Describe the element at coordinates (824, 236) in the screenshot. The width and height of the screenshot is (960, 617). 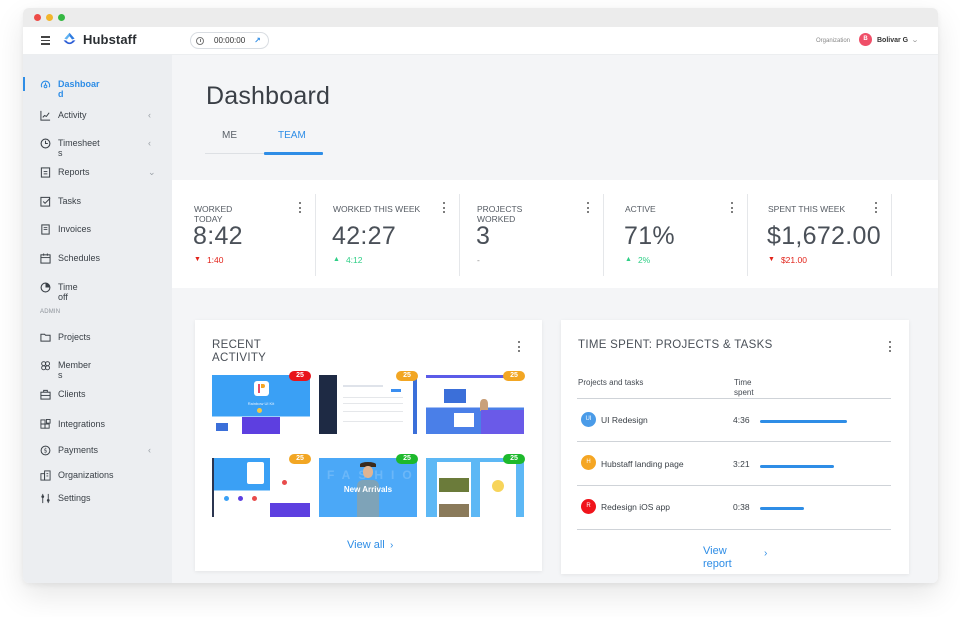
I see `stat-value: $1,672.00` at that location.